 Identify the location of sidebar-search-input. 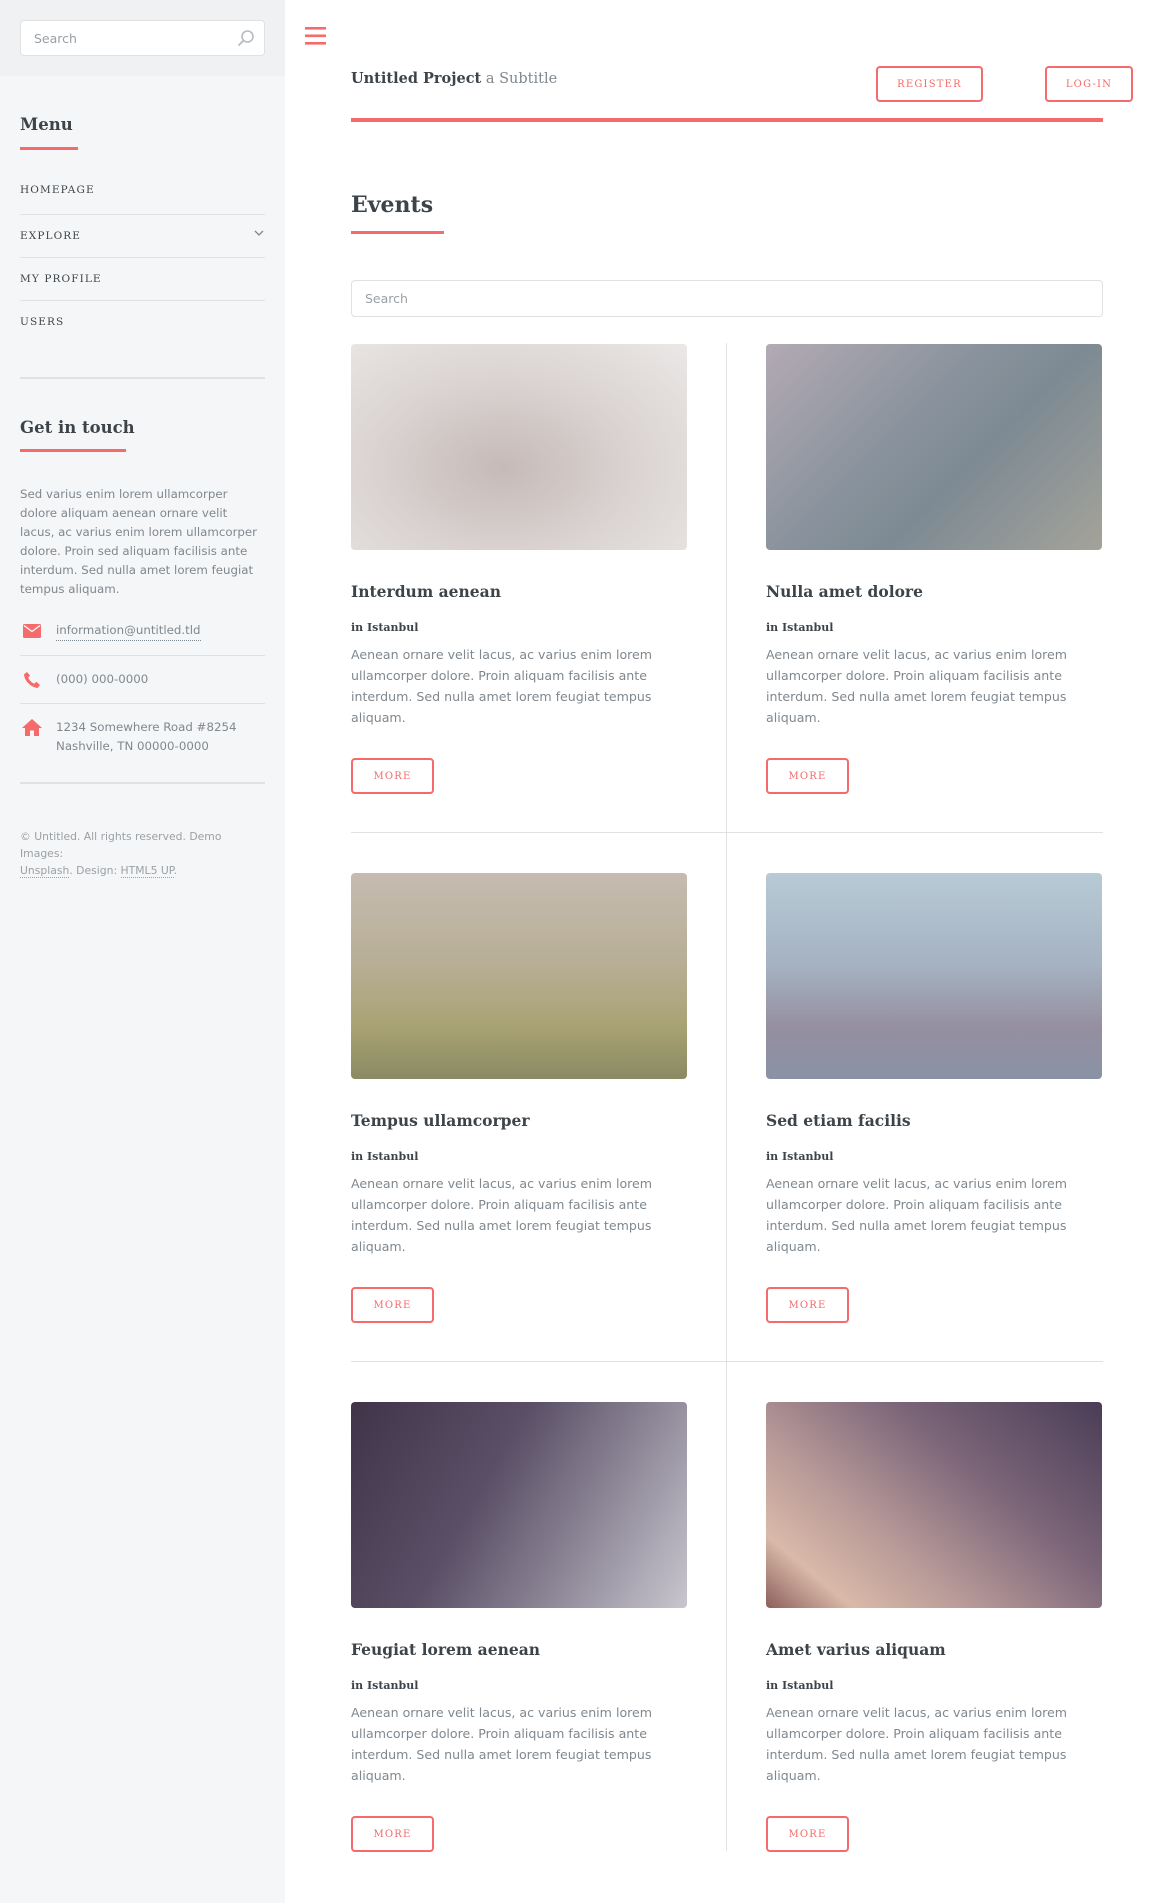
(142, 38).